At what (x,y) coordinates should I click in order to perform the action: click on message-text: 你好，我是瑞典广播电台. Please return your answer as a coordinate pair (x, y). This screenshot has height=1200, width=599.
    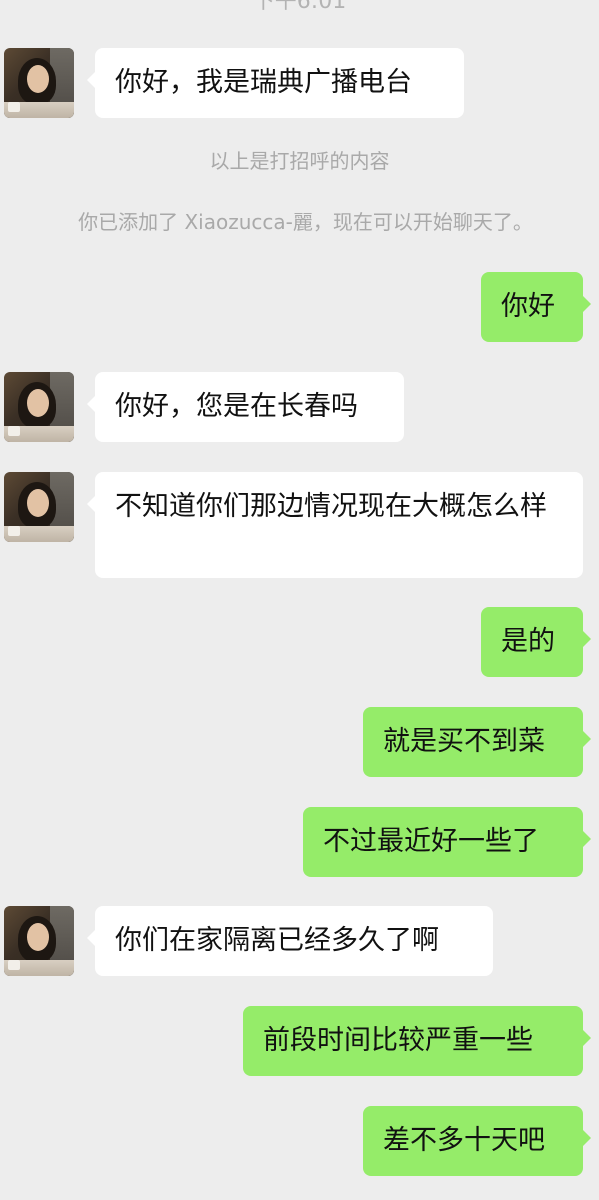
    Looking at the image, I should click on (263, 82).